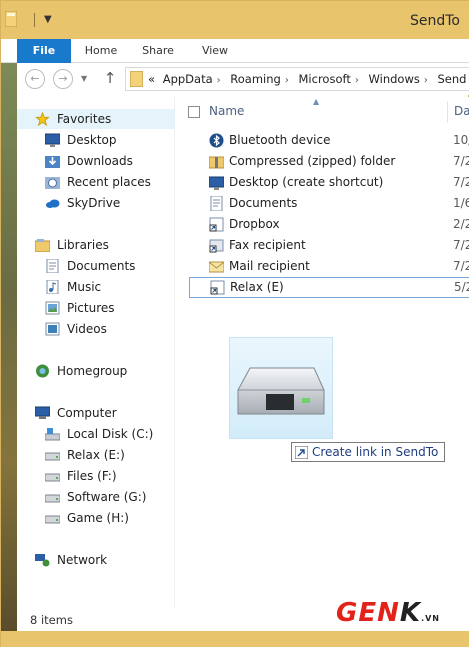 The height and width of the screenshot is (647, 469). I want to click on watermark-brand: GEN, so click(368, 613).